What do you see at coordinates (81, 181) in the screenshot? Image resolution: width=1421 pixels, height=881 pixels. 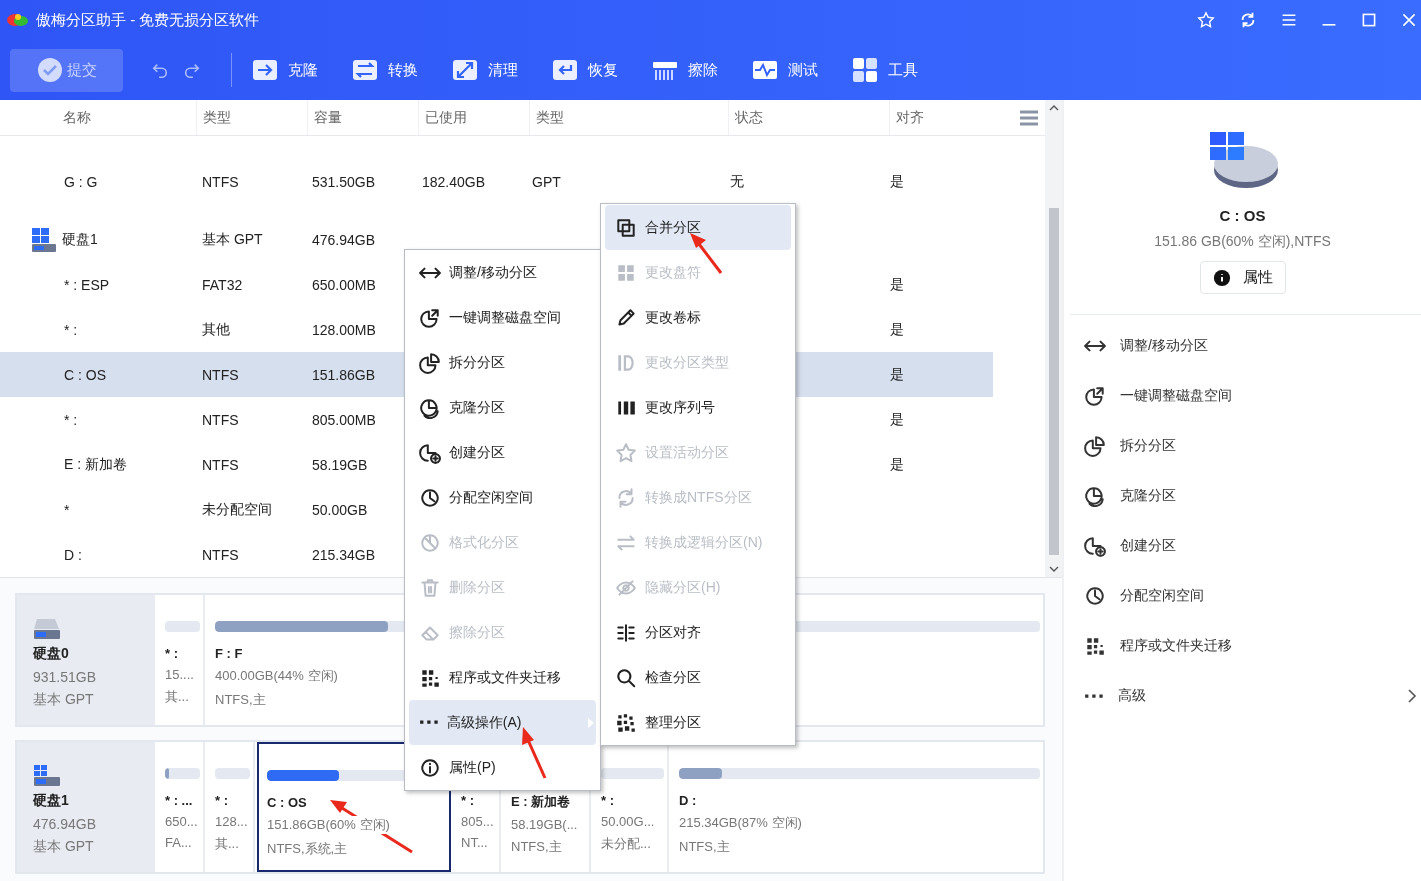 I see `table-cell: G` at bounding box center [81, 181].